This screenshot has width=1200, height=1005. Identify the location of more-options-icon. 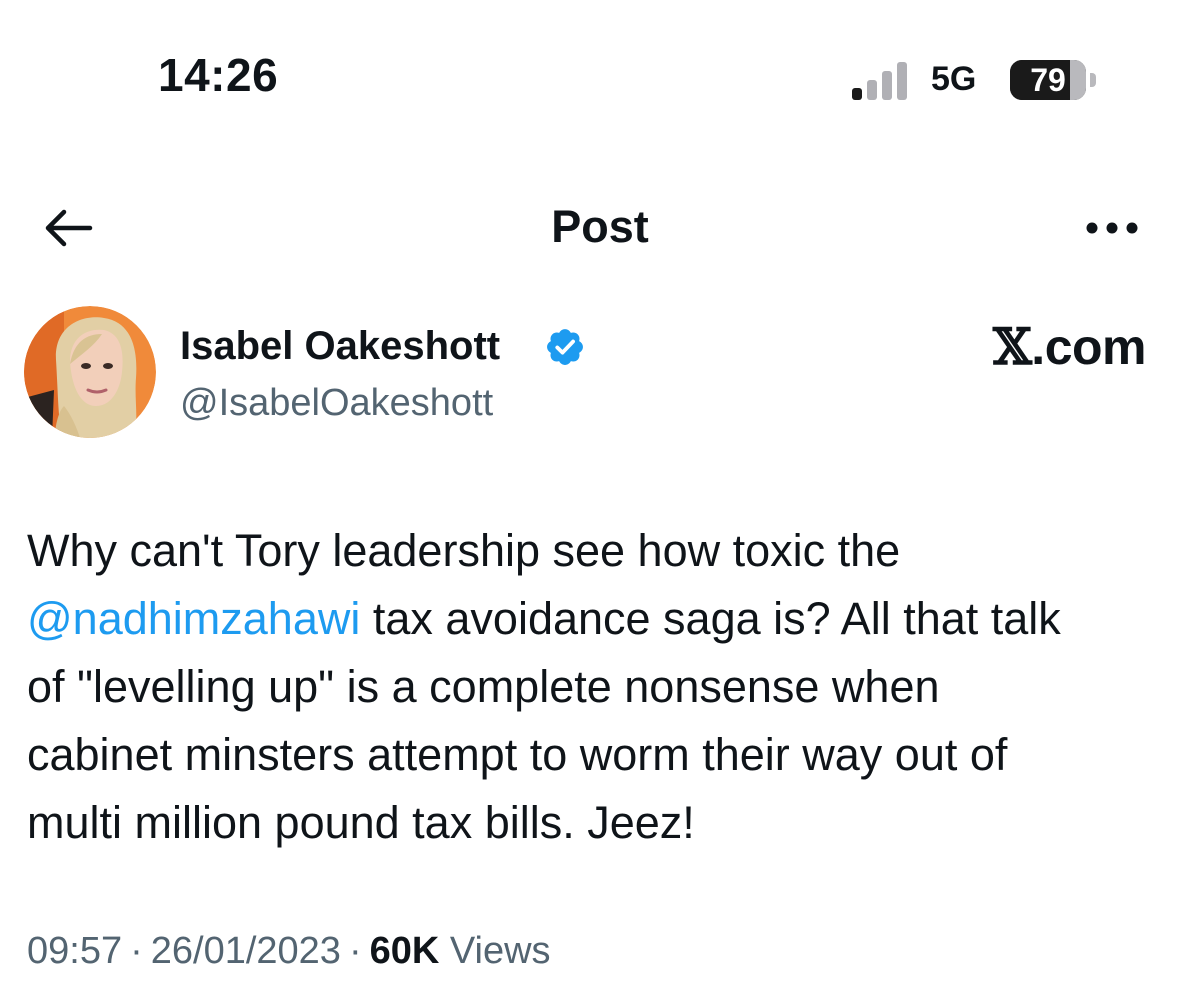
(1112, 228).